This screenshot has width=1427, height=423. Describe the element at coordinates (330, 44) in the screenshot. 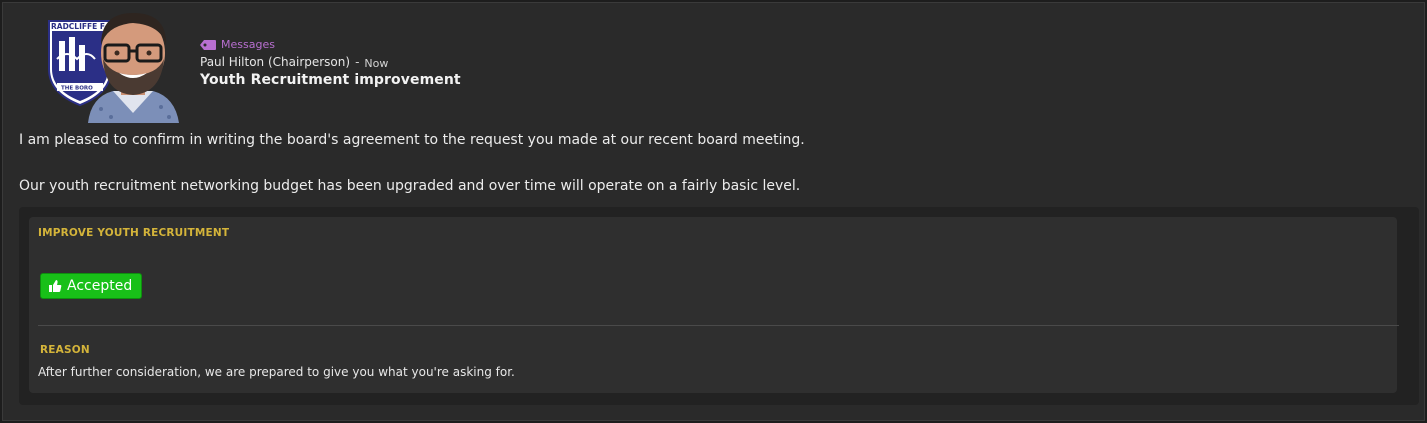

I see `message-category: Messages` at that location.